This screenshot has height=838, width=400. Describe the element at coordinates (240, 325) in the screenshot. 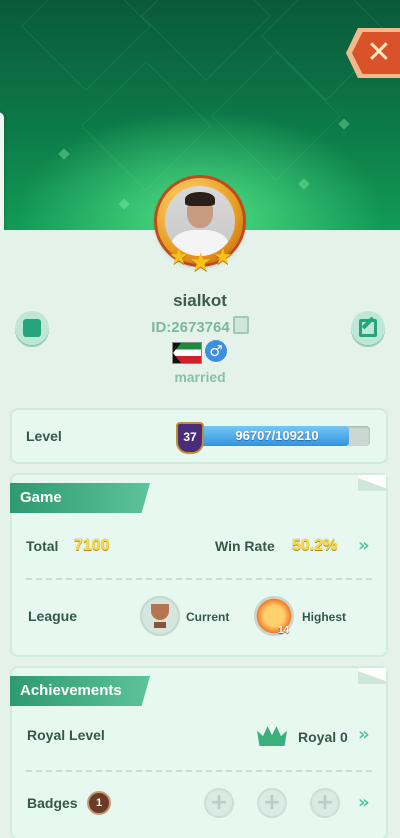

I see `copy-icon` at that location.